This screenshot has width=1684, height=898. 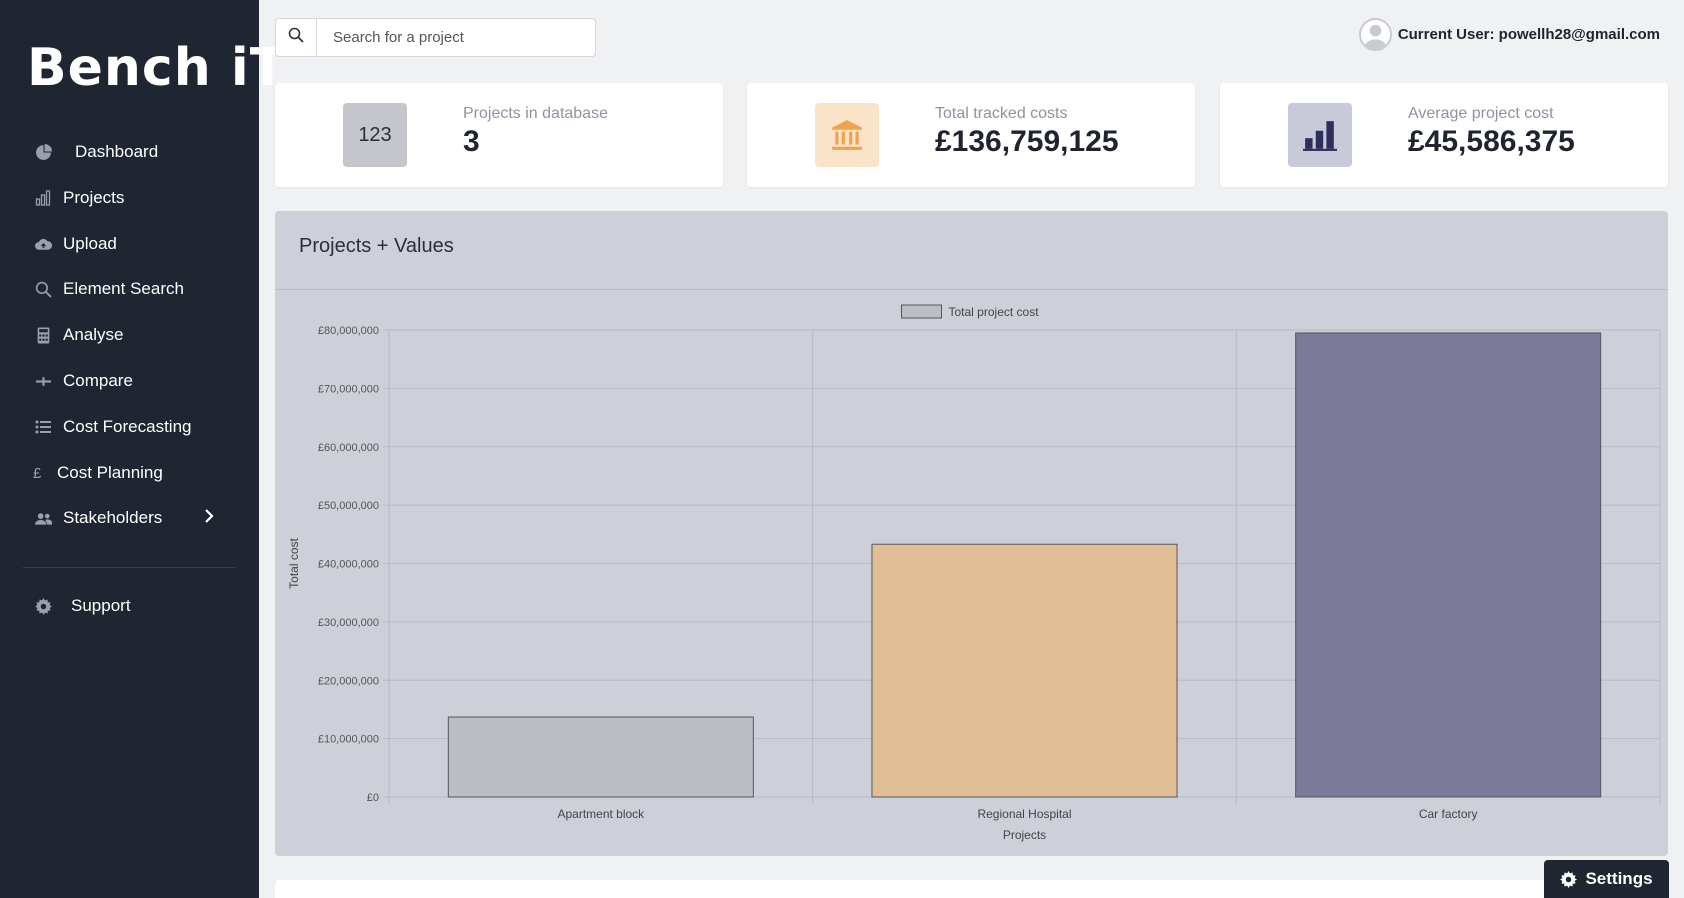 What do you see at coordinates (113, 517) in the screenshot?
I see `sidebar-item-label: Stakeholders` at bounding box center [113, 517].